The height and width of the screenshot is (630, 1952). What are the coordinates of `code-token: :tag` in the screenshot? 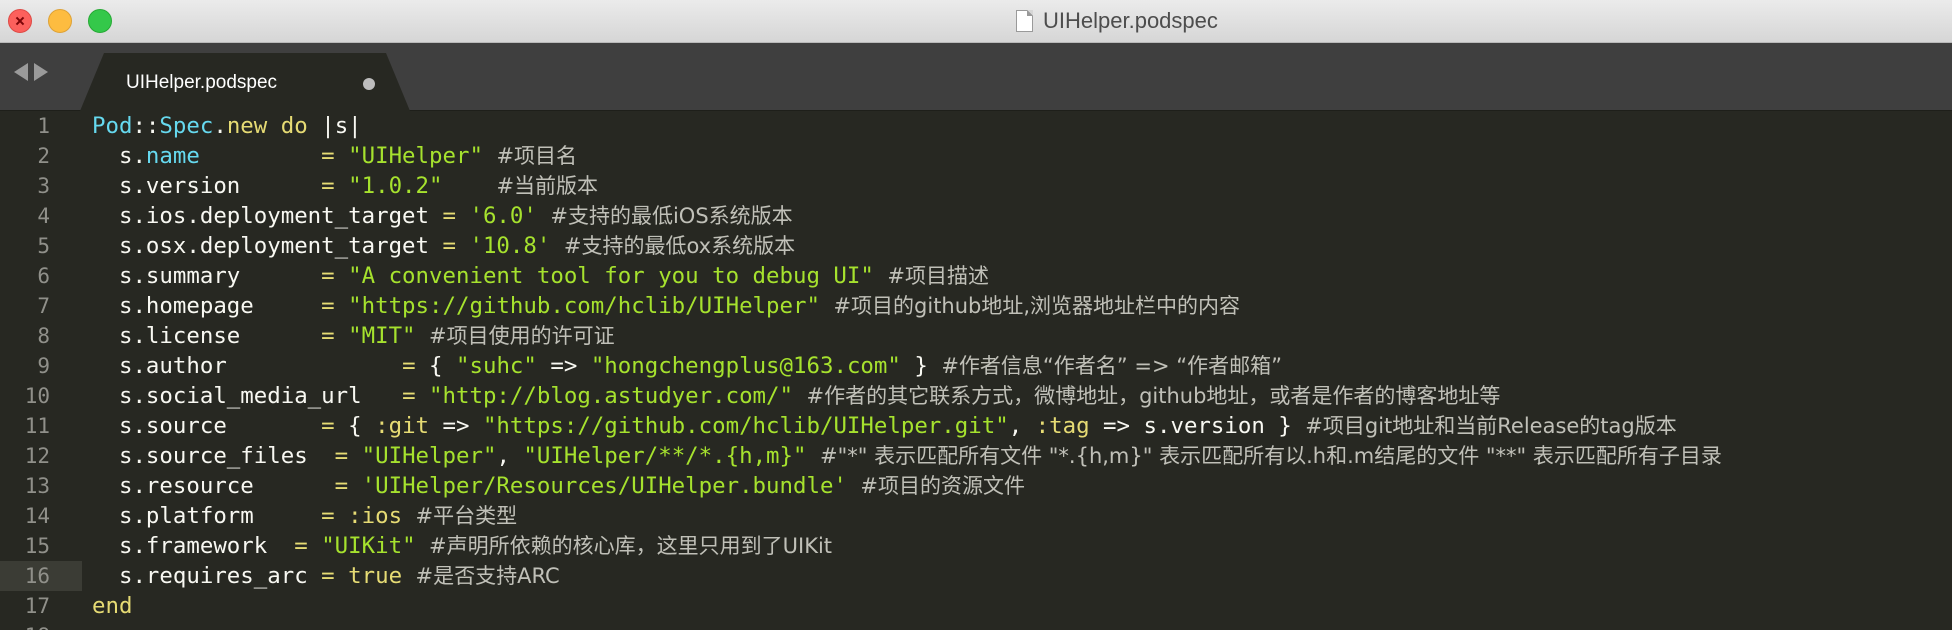 It's located at (1062, 426).